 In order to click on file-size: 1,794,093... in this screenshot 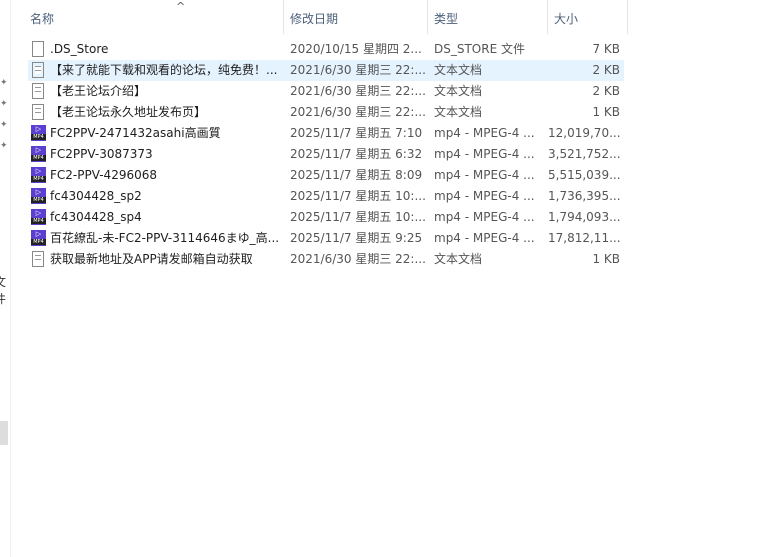, I will do `click(584, 217)`.